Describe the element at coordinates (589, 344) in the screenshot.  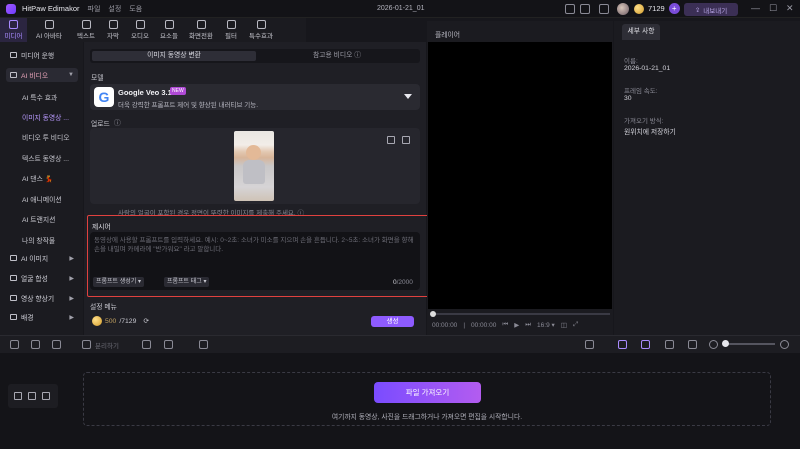
I see `microphone-icon` at that location.